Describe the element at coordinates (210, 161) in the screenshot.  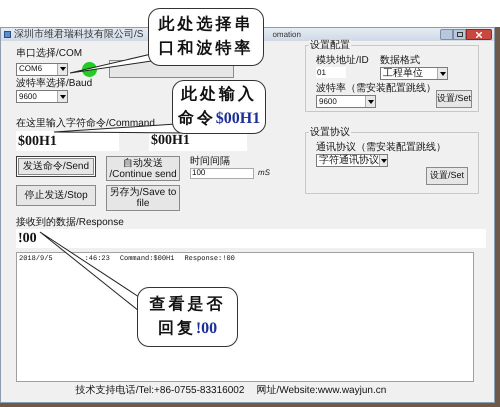
I see `interval-label: 时间间隔` at that location.